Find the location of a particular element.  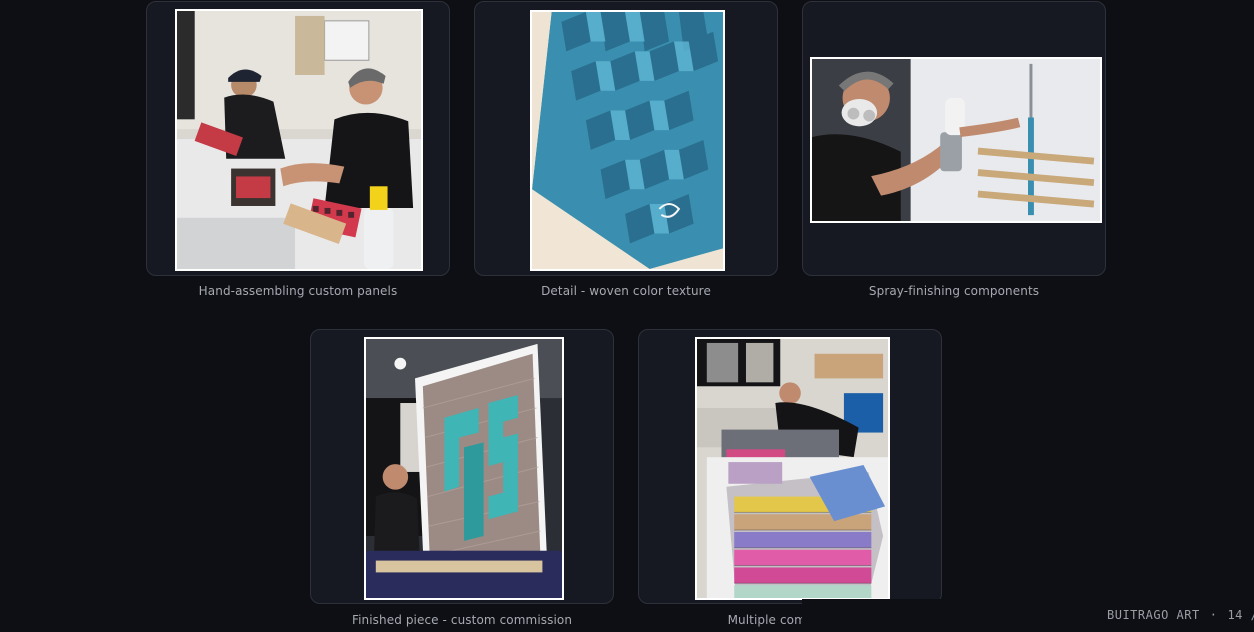

caption-2: Detail - woven color texture is located at coordinates (626, 291).